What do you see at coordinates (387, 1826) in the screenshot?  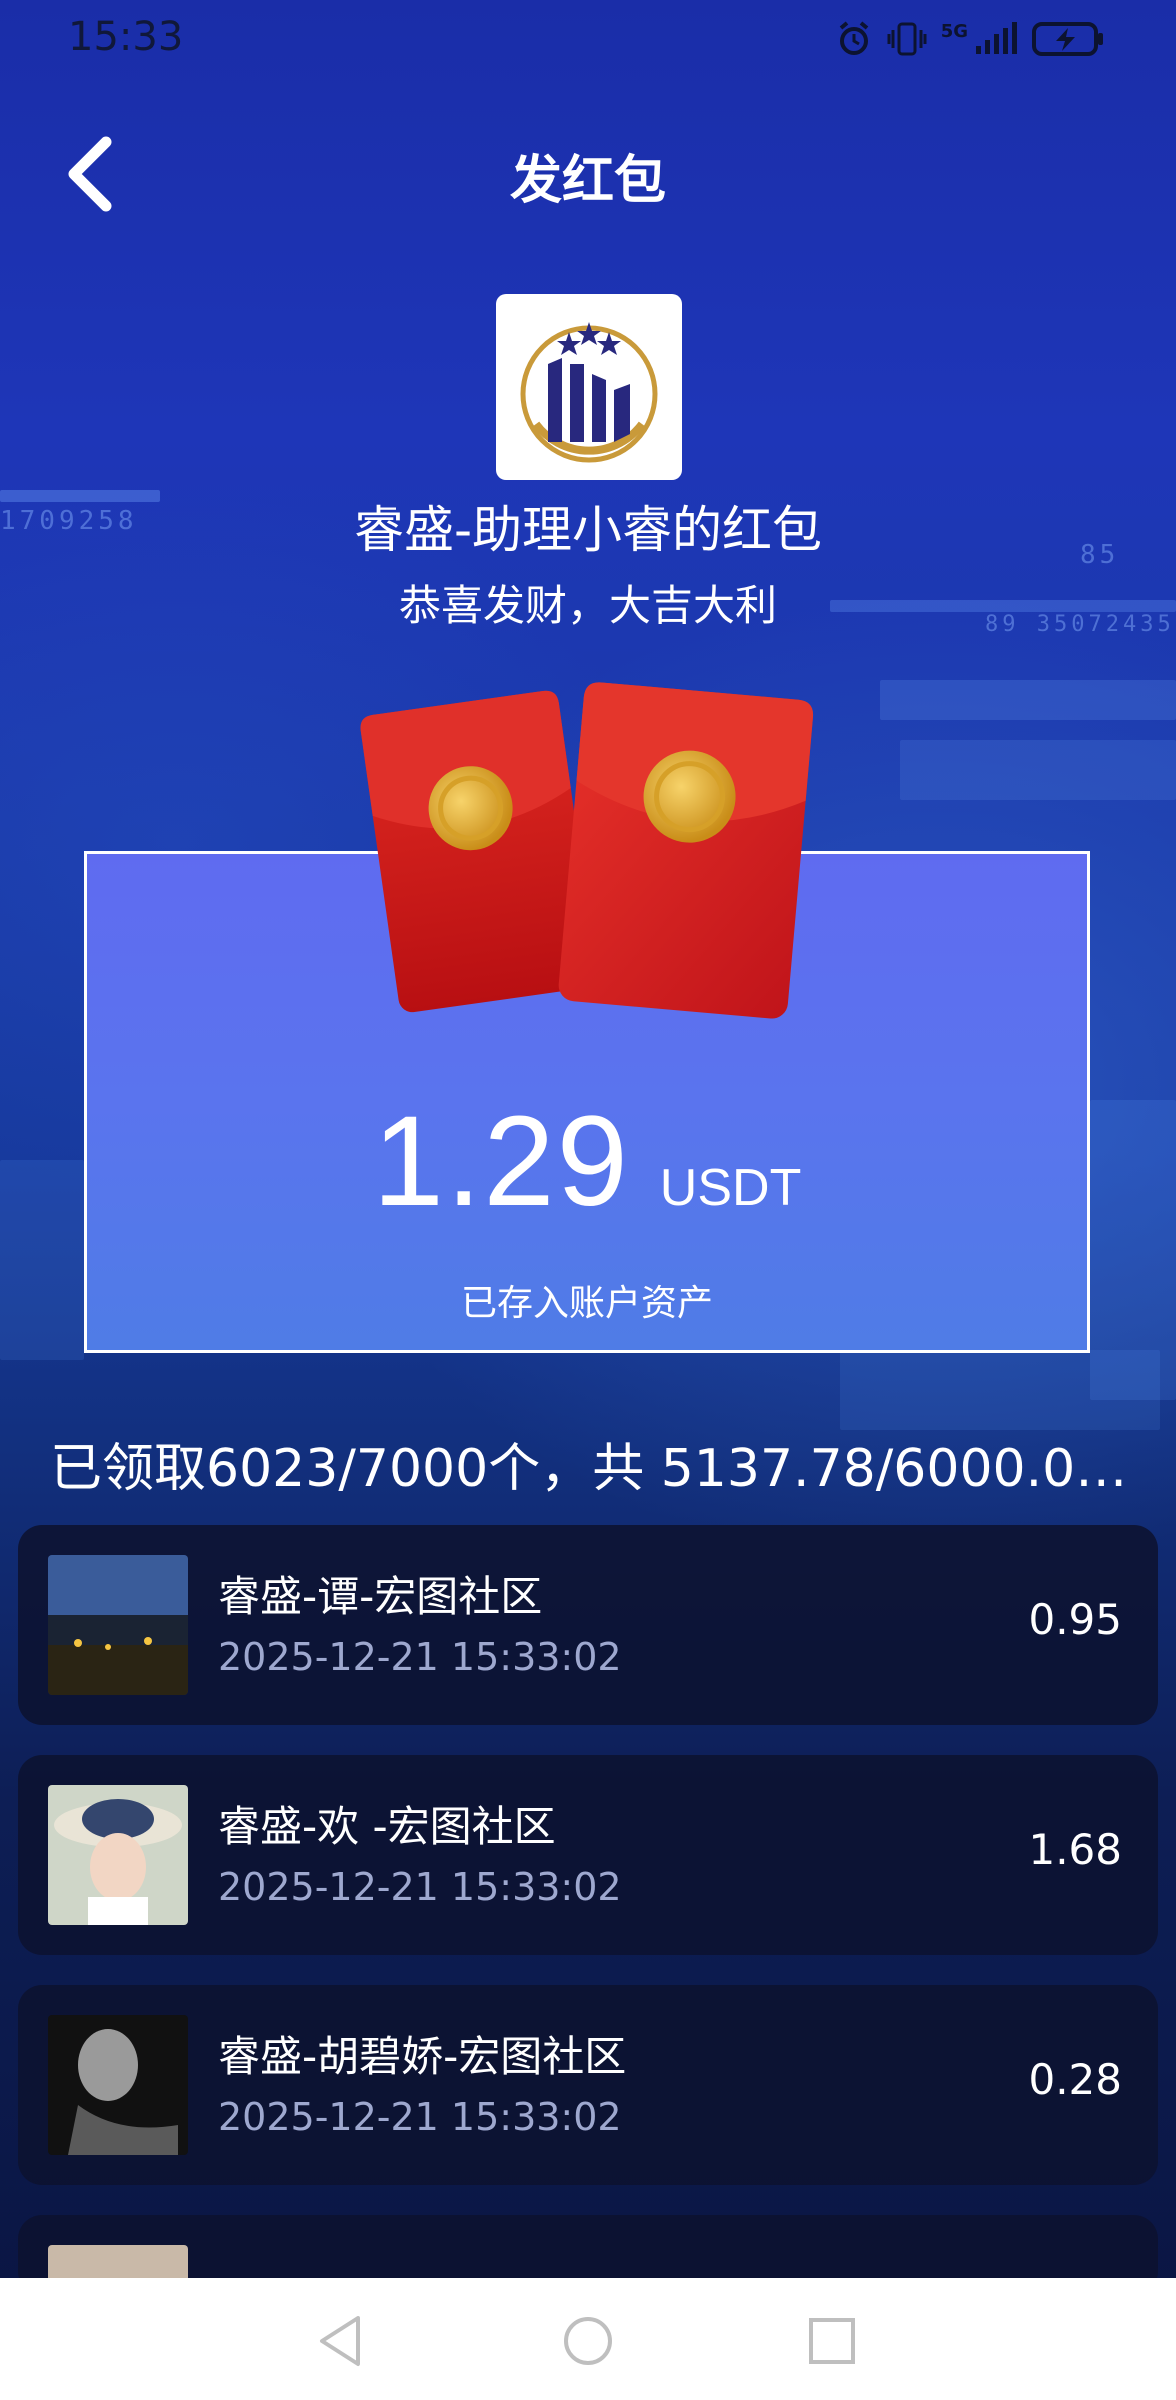 I see `claimer-name: 睿盛-欢 -宏图社区` at bounding box center [387, 1826].